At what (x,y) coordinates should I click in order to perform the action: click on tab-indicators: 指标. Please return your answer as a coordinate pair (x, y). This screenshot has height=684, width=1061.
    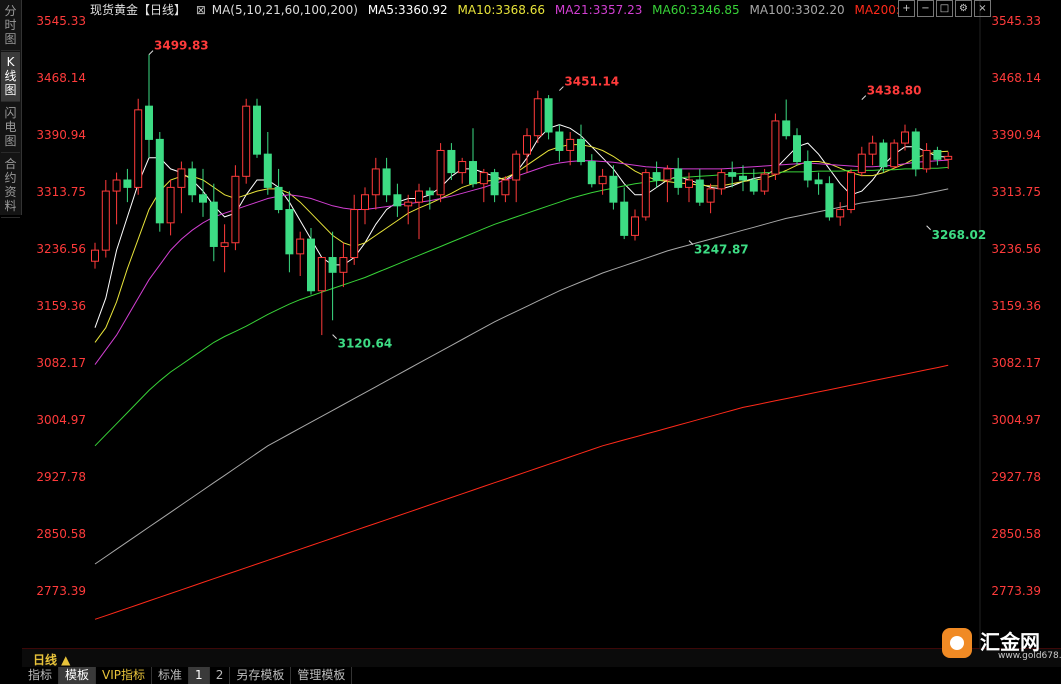
    Looking at the image, I should click on (41, 675).